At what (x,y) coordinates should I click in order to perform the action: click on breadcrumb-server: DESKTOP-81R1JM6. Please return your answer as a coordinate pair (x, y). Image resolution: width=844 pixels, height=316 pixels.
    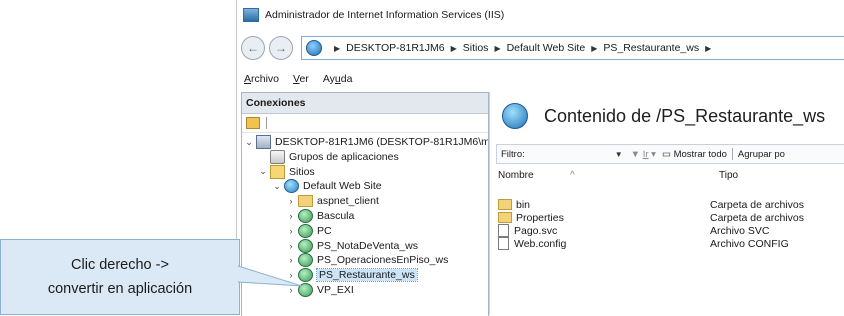
    Looking at the image, I should click on (395, 48).